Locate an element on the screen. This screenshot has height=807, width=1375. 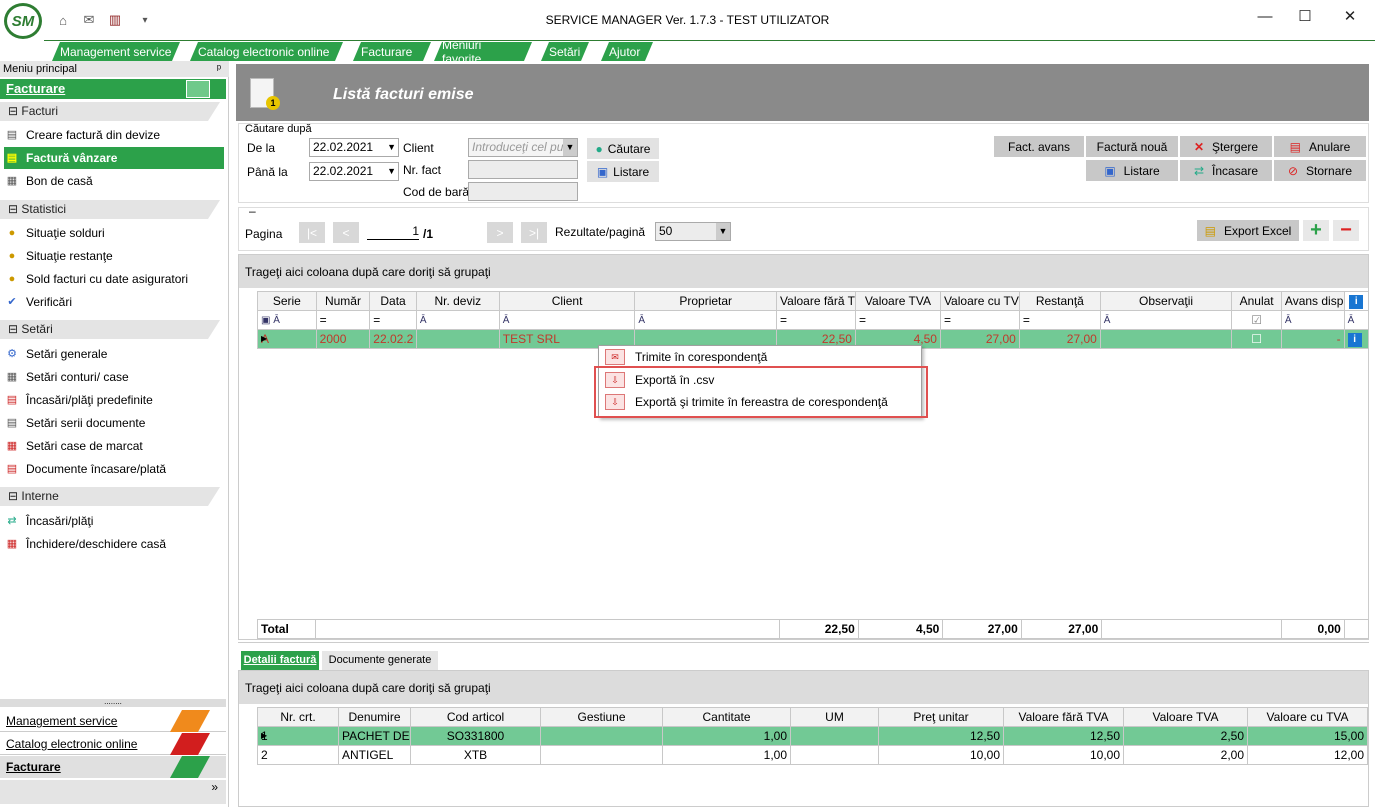
menu-setari: Setări is located at coordinates (565, 51).